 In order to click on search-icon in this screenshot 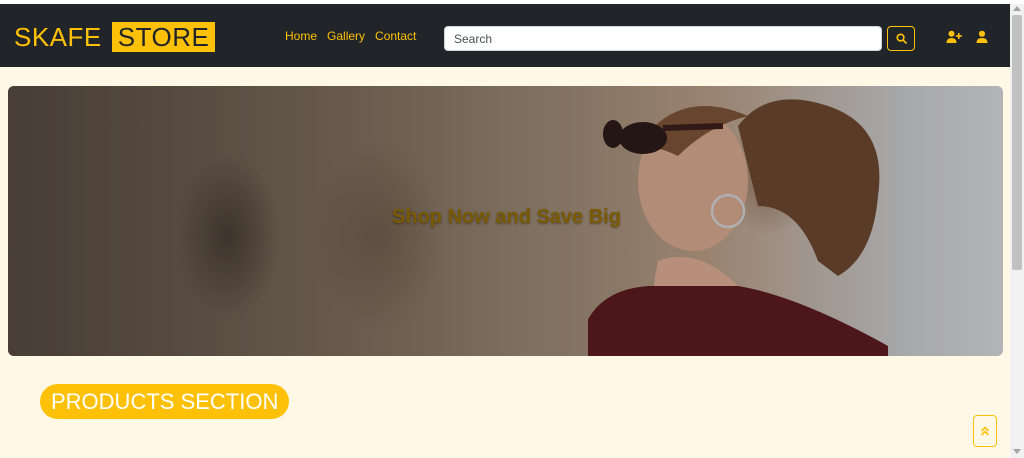, I will do `click(901, 38)`.